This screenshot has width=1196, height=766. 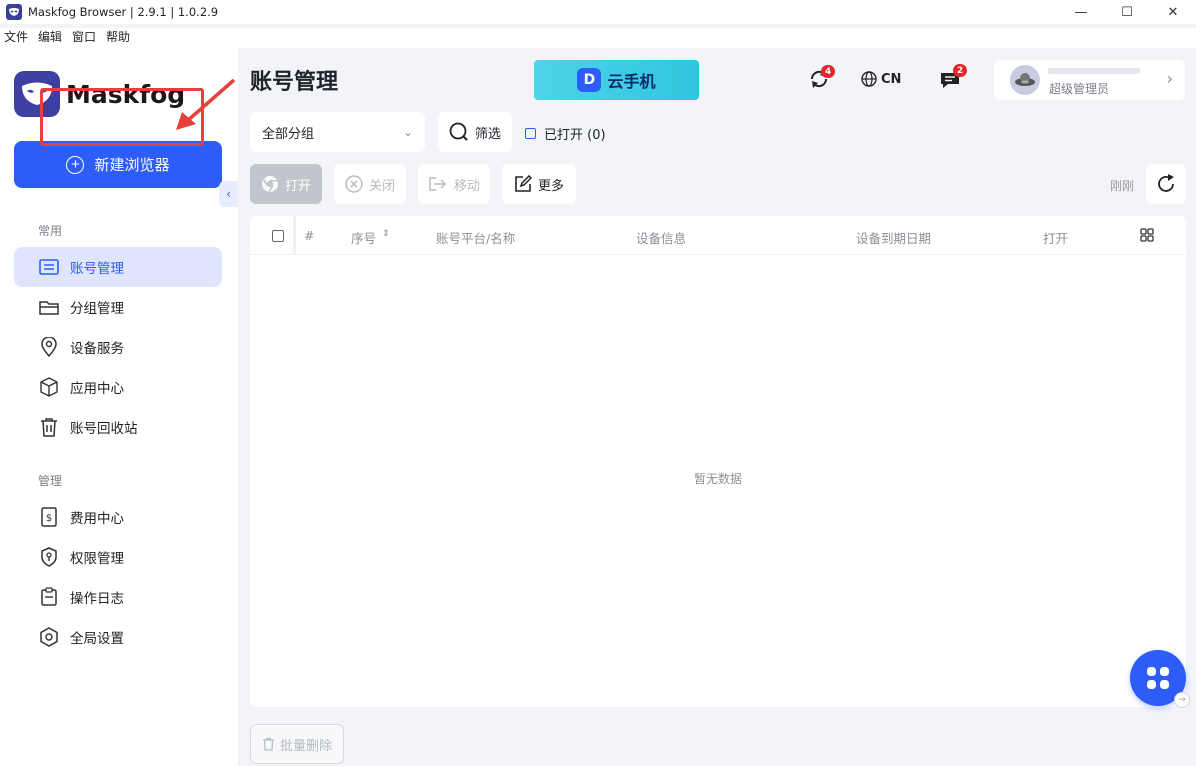 I want to click on move-label: 移动, so click(x=466, y=186).